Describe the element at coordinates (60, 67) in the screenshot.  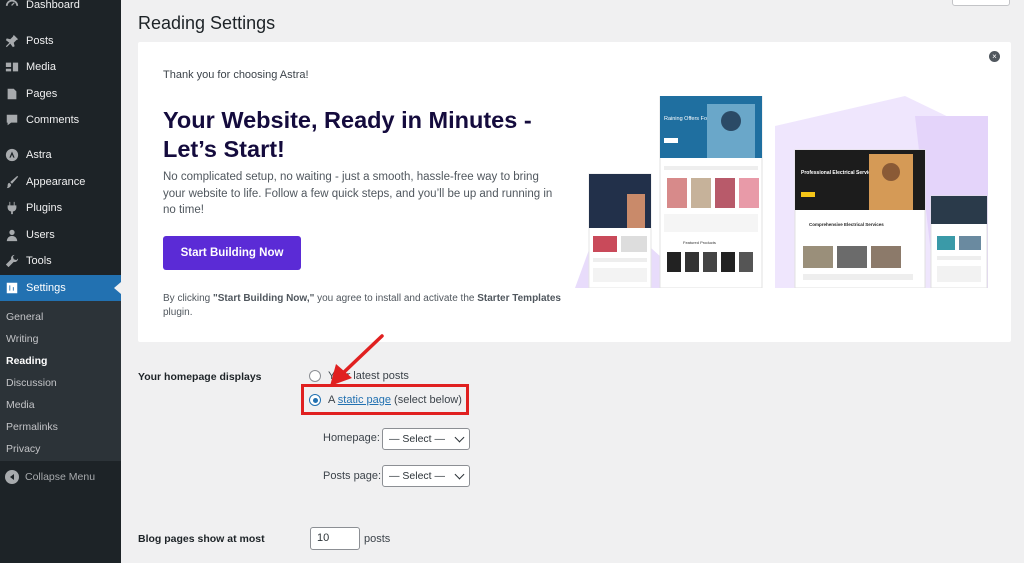
I see `menu-item-media: Media` at that location.